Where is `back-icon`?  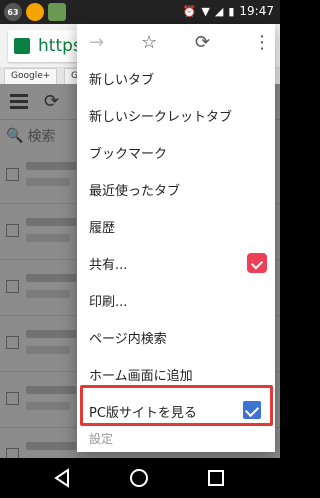
back-icon is located at coordinates (63, 478).